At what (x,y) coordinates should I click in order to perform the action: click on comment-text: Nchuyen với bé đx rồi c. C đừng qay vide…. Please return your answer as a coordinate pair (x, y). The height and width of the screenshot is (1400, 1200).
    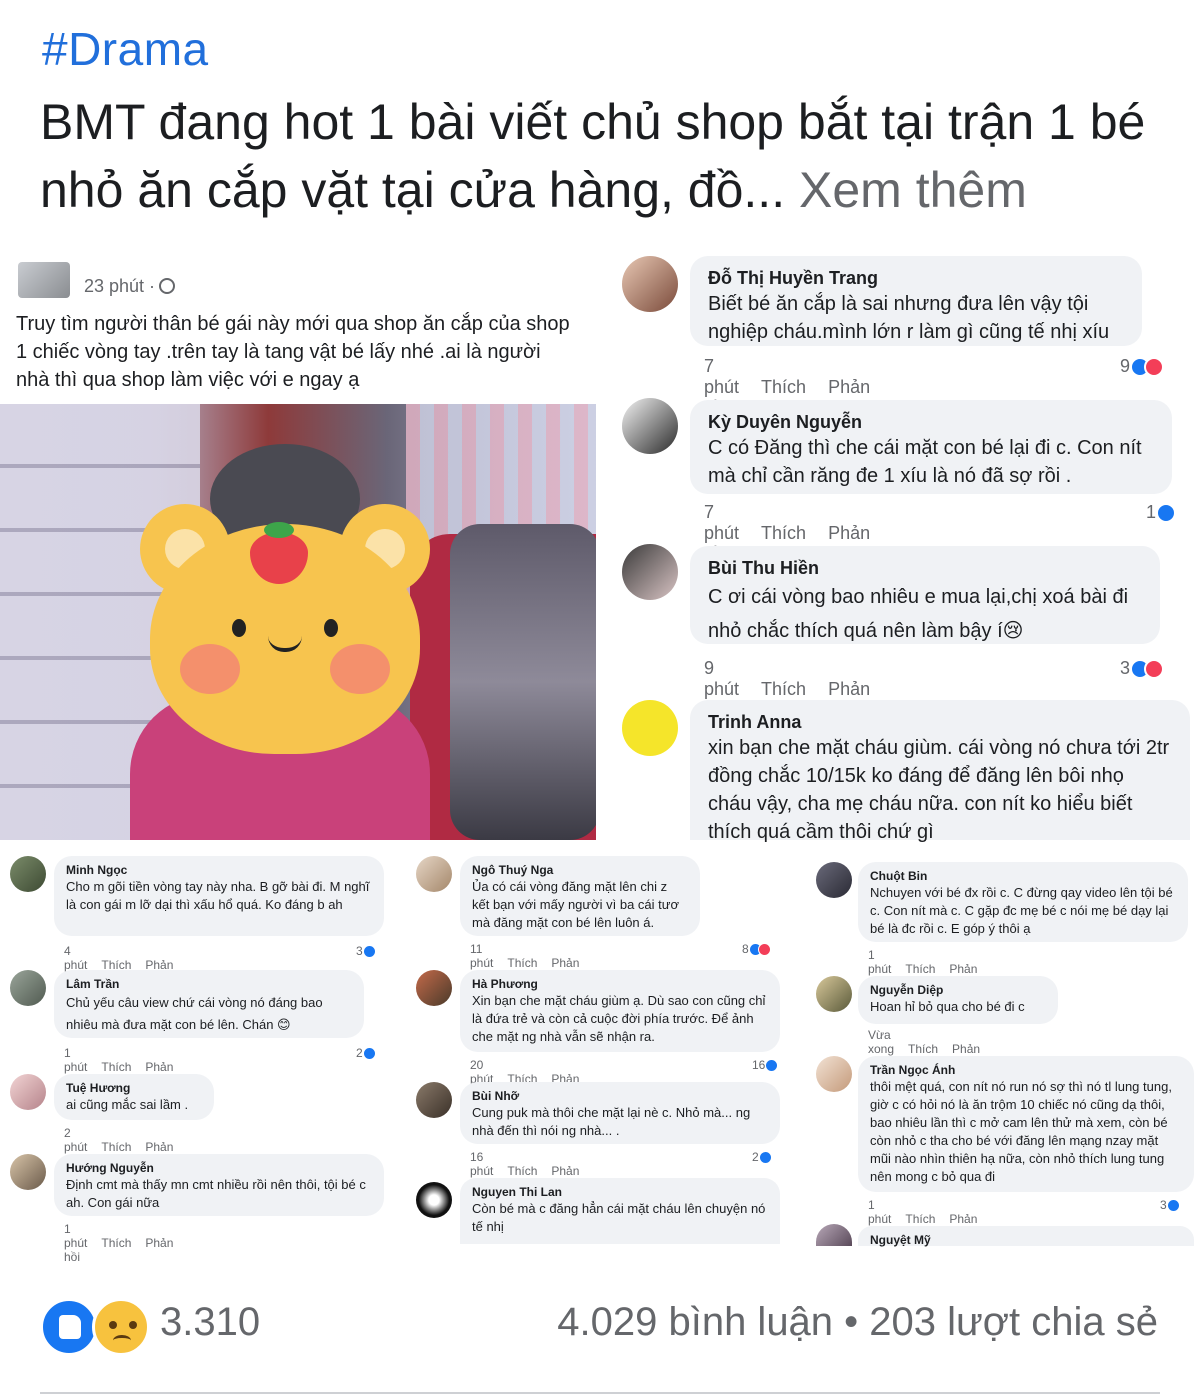
    Looking at the image, I should click on (1021, 910).